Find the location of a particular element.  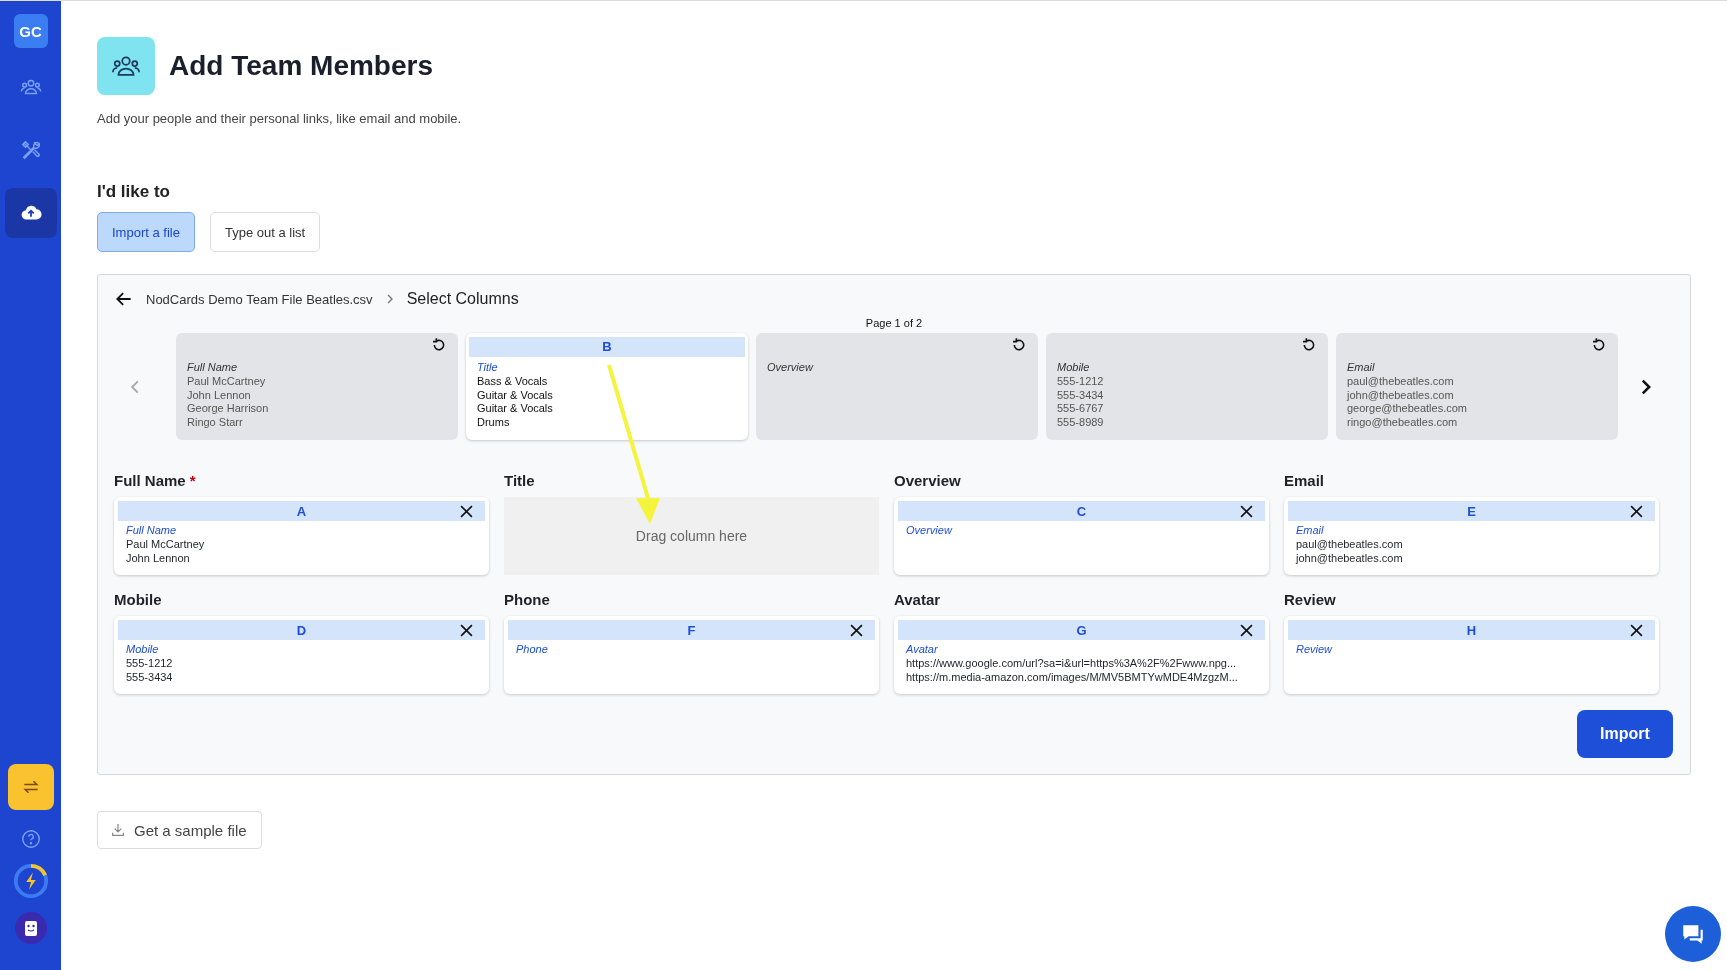

source-column-card: Mobile 555-1212 555-3434 555-6767 555-8989 is located at coordinates (1187, 386).